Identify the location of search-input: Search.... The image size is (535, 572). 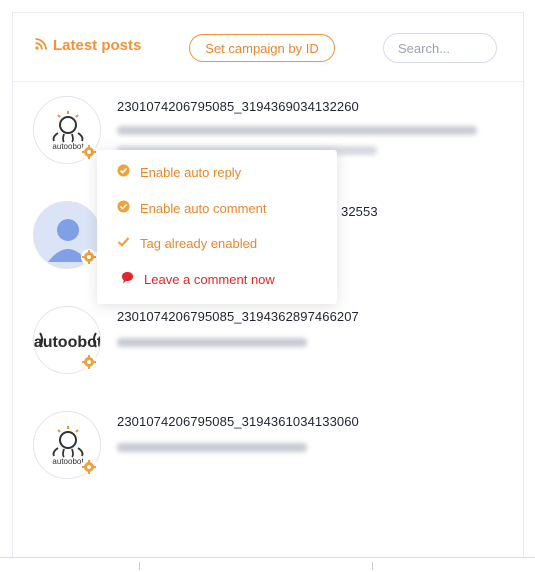
(440, 48).